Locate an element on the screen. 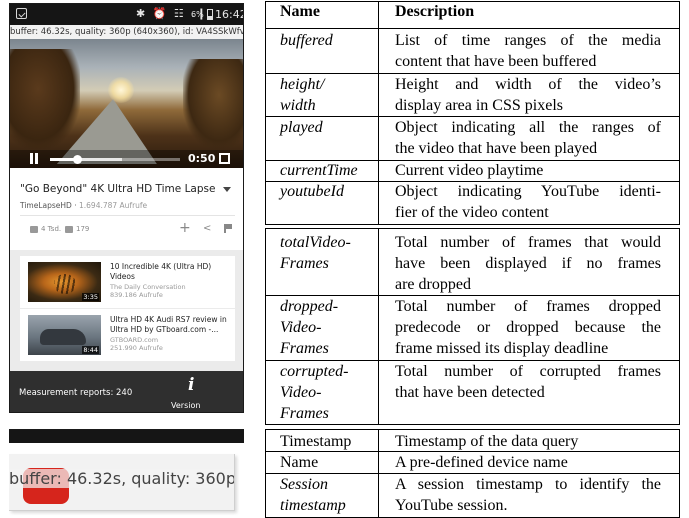 Image resolution: width=689 pixels, height=518 pixels. divider is located at coordinates (127, 215).